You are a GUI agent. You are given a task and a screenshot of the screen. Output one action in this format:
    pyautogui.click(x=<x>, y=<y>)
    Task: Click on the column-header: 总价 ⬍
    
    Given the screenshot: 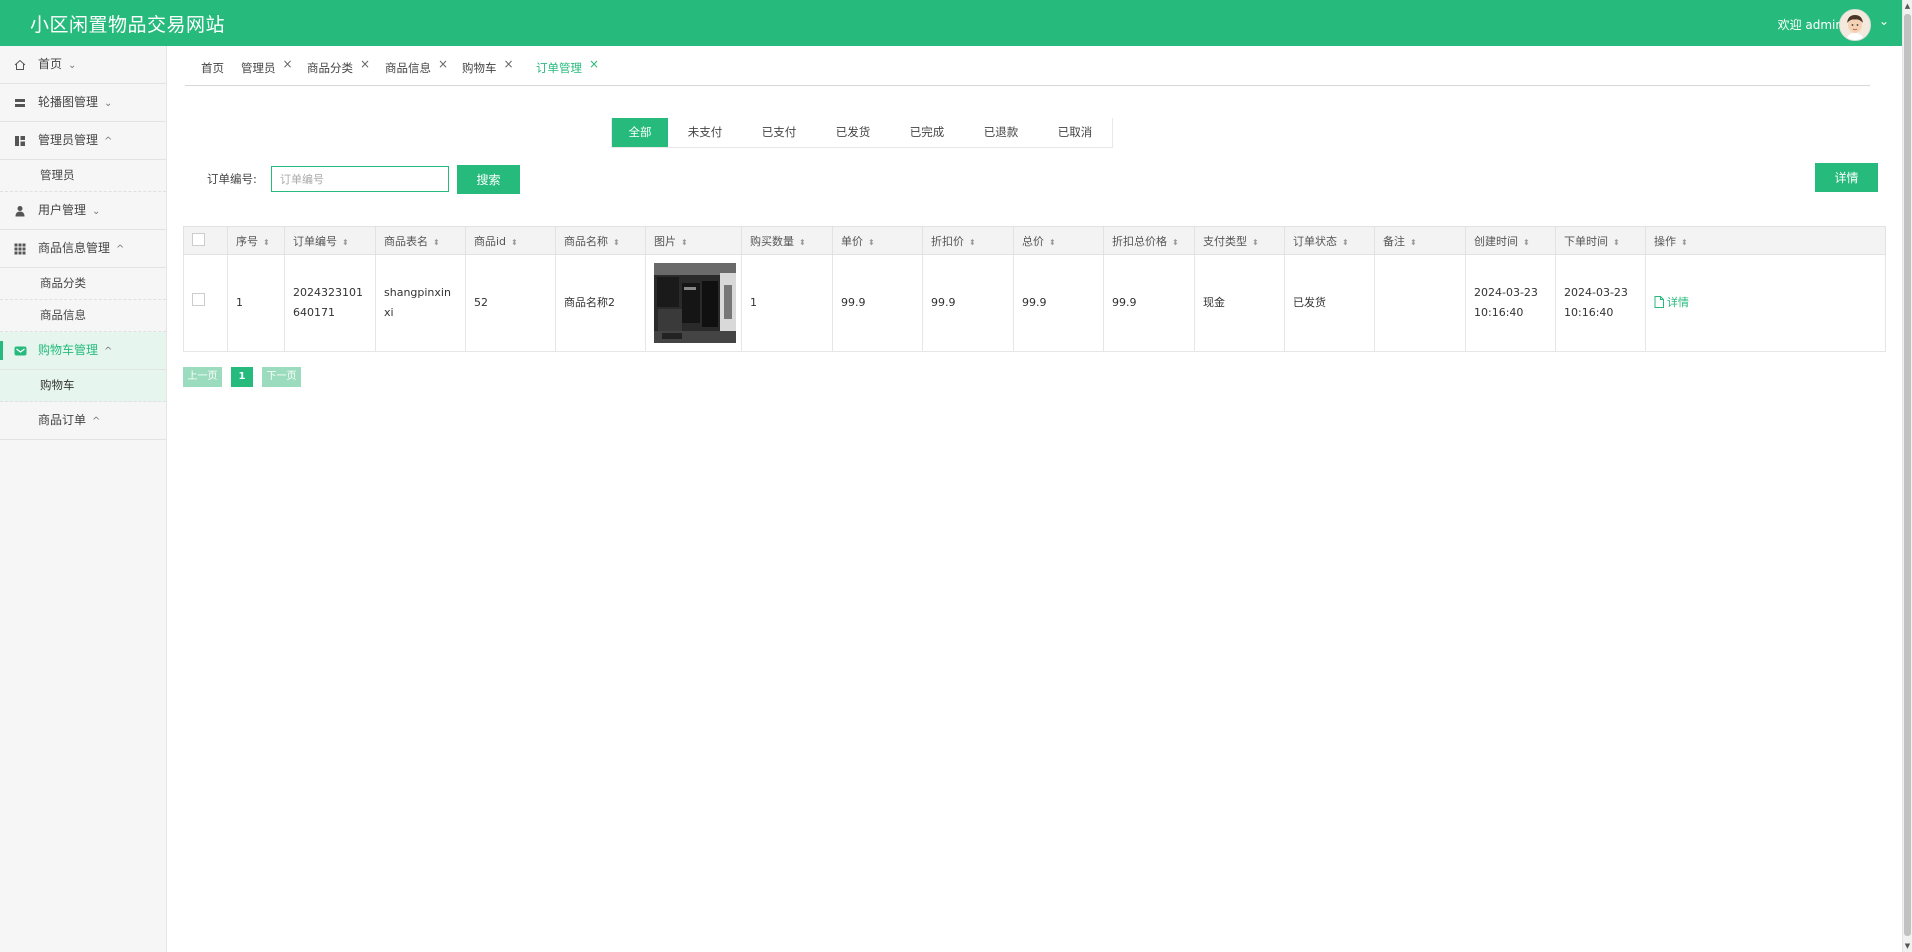 What is the action you would take?
    pyautogui.click(x=1058, y=240)
    